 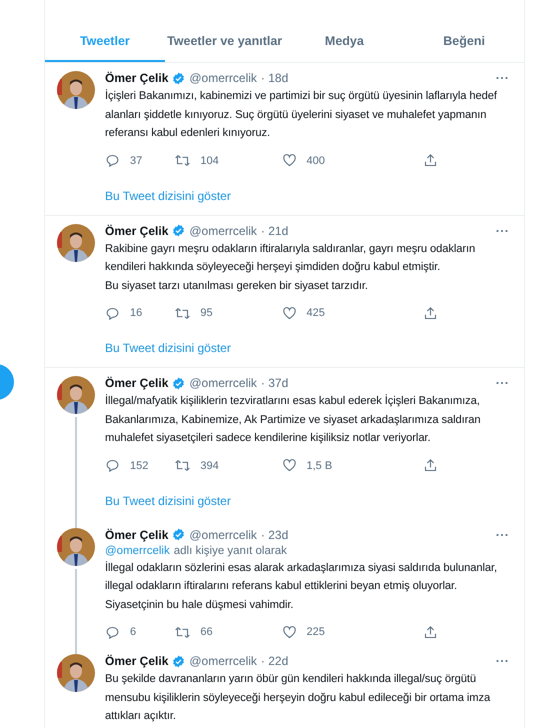 What do you see at coordinates (315, 632) in the screenshot?
I see `like-count: 225` at bounding box center [315, 632].